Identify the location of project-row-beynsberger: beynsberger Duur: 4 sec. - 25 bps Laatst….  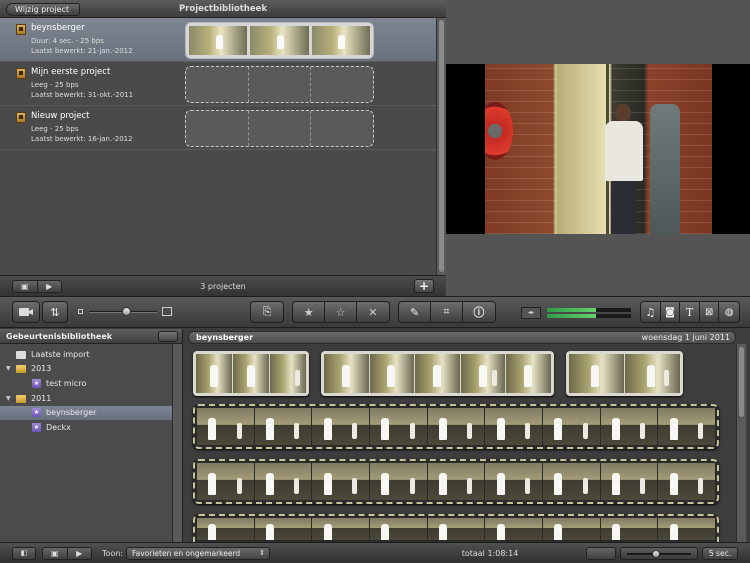
(218, 40).